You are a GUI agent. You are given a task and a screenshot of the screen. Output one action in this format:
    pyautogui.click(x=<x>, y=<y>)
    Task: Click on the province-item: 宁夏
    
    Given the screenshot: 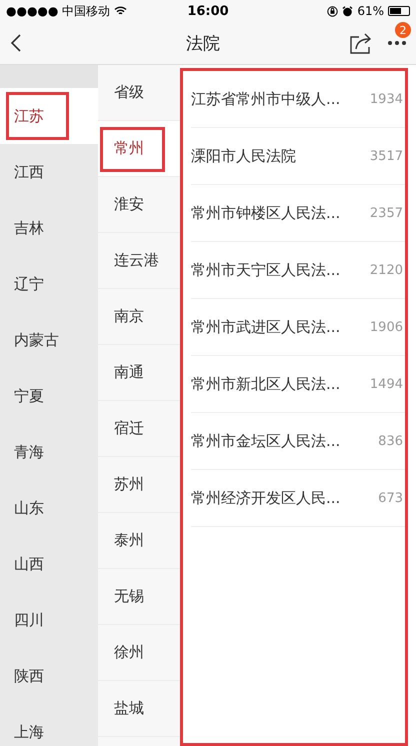 What is the action you would take?
    pyautogui.click(x=49, y=396)
    